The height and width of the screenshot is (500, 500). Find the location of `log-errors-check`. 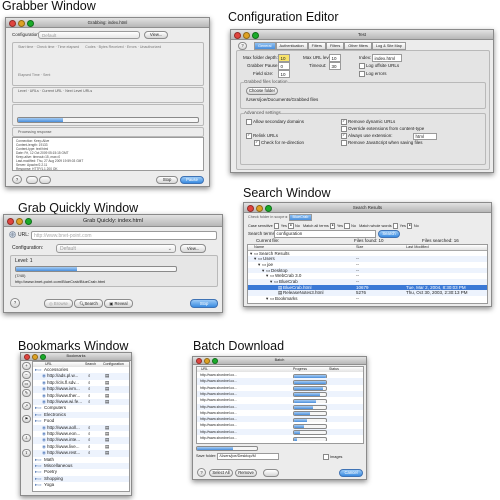

log-errors-check is located at coordinates (362, 74).